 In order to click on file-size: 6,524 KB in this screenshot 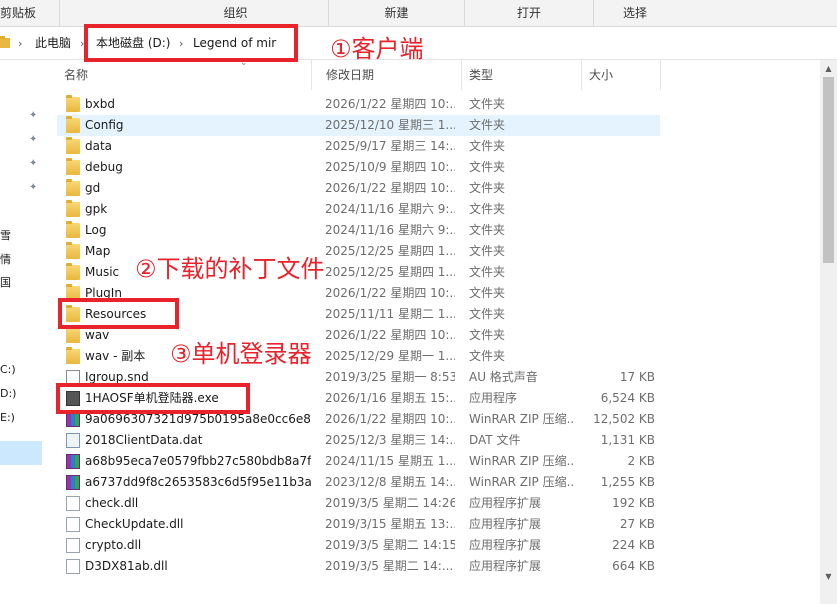, I will do `click(627, 398)`.